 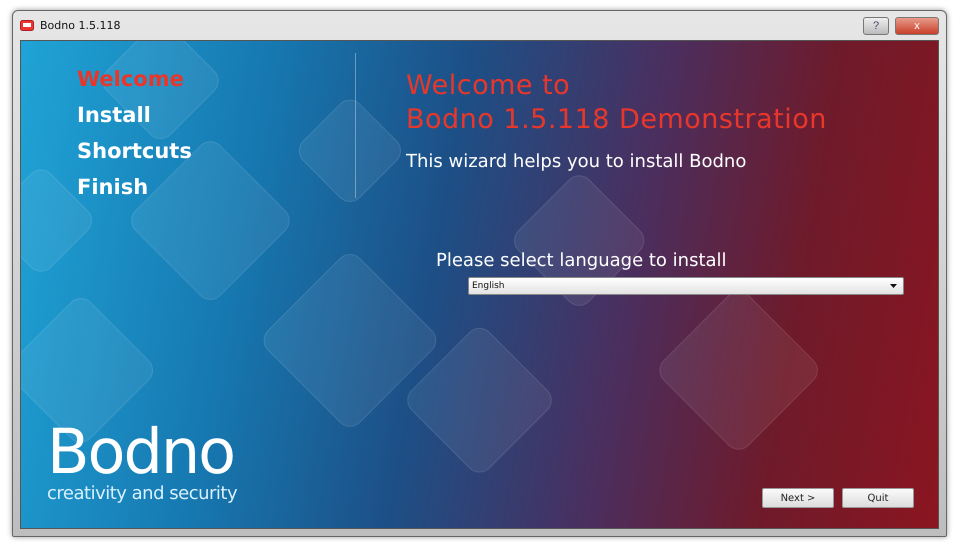 What do you see at coordinates (917, 25) in the screenshot?
I see `close-button: x` at bounding box center [917, 25].